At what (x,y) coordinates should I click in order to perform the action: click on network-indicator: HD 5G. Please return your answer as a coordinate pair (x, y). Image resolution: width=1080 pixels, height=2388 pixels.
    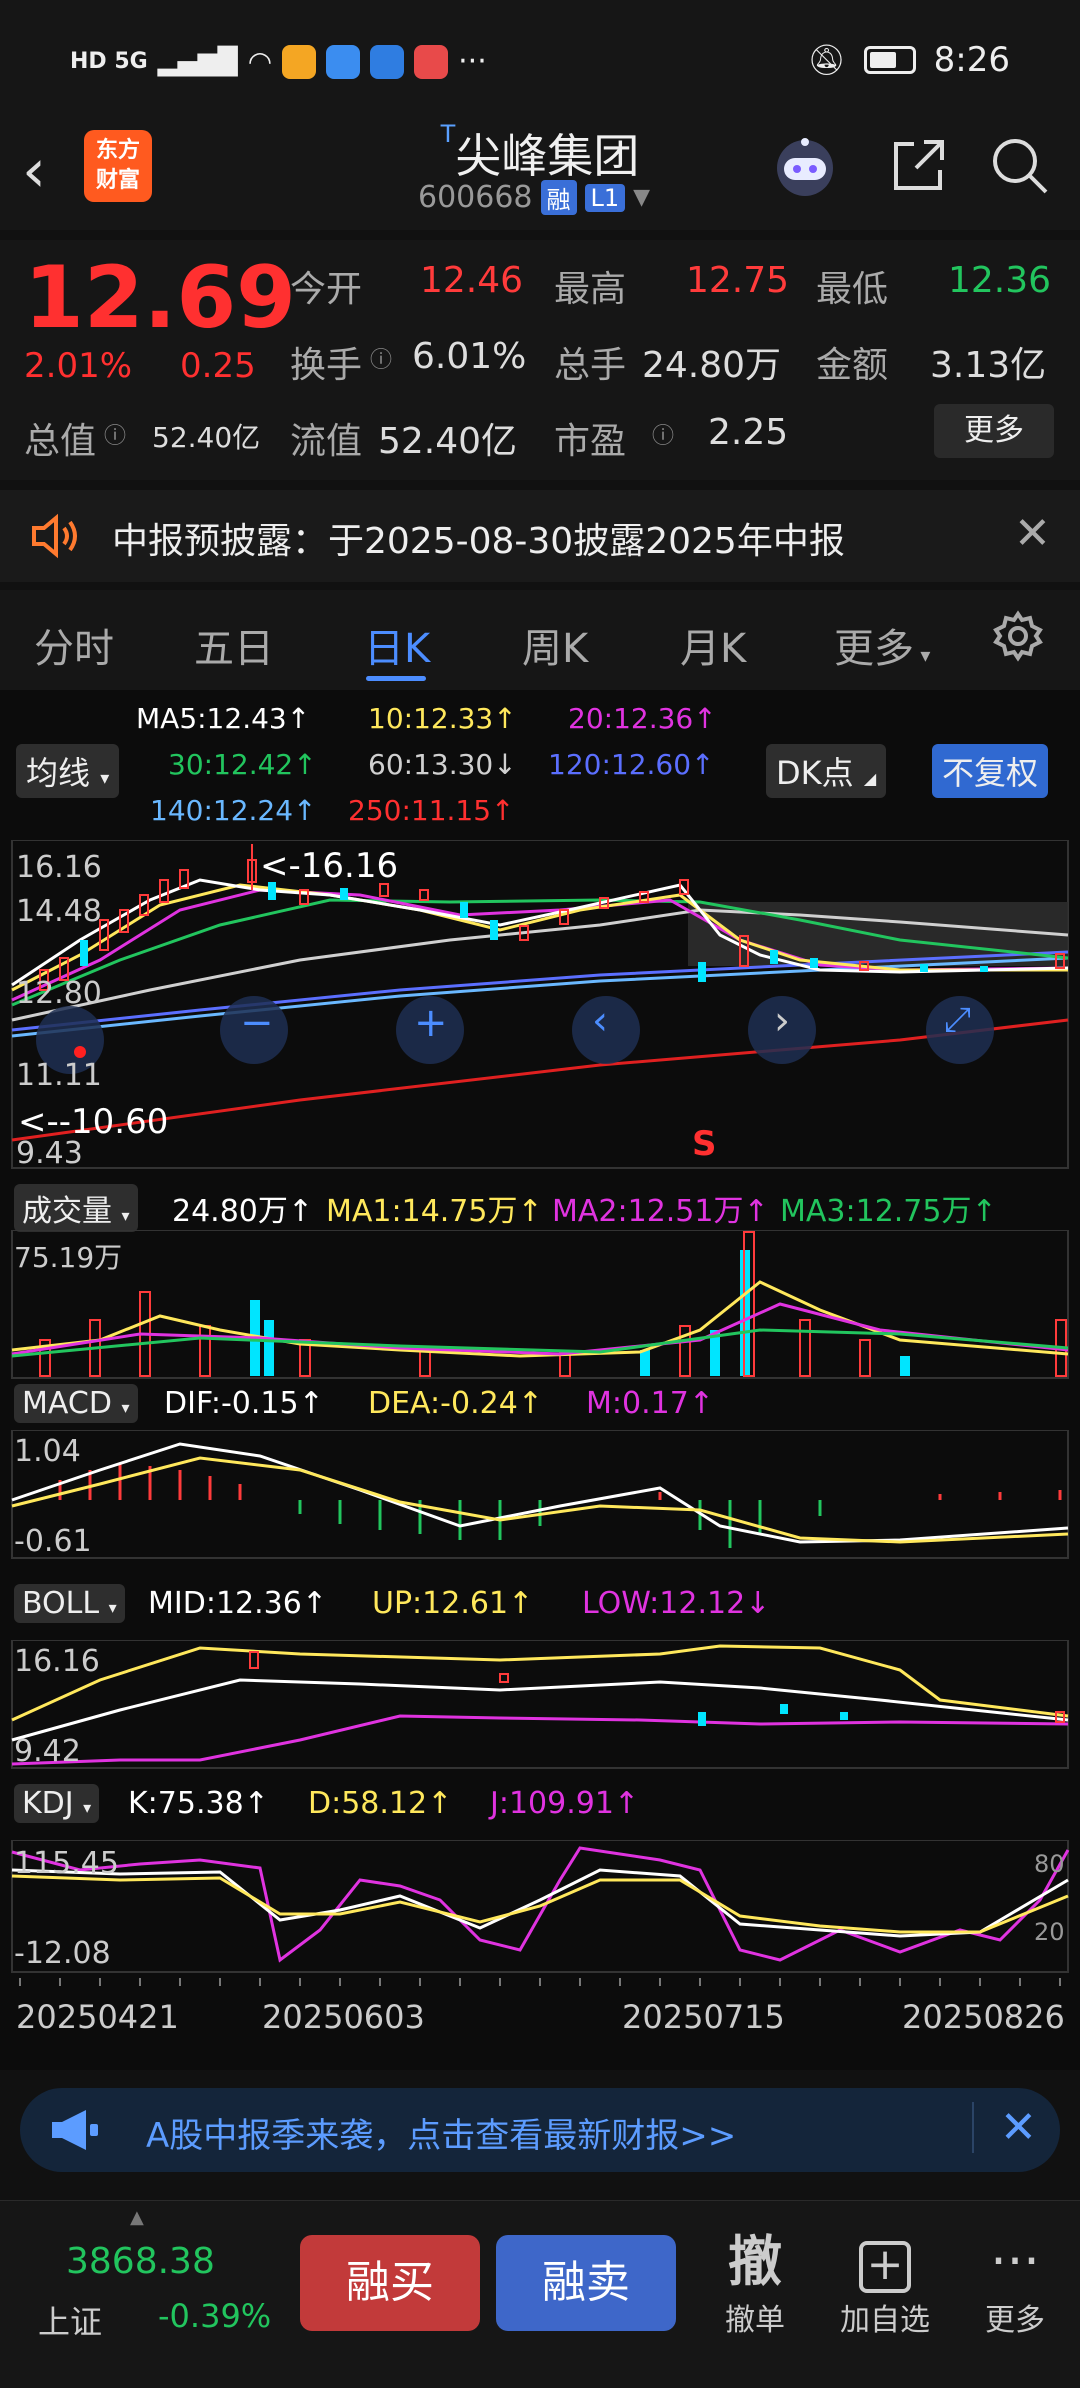
    Looking at the image, I should click on (109, 61).